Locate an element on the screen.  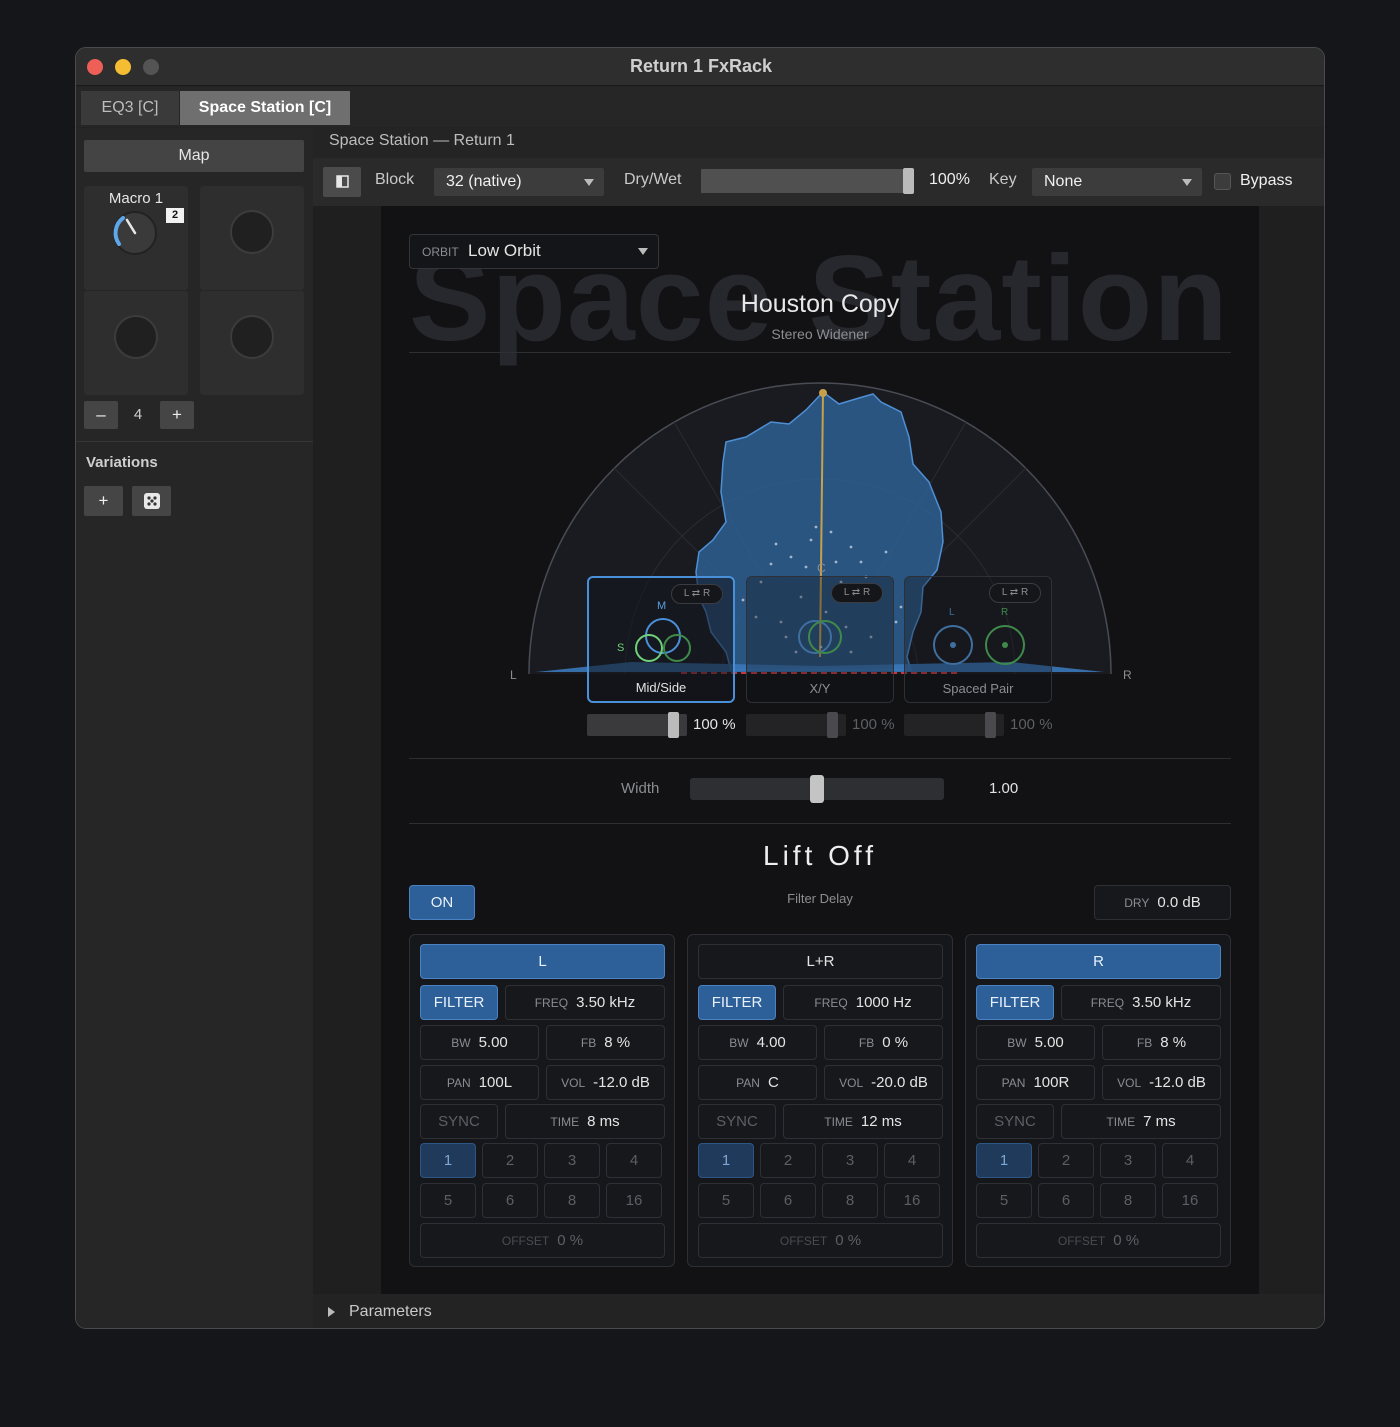
mode-xy: L ⇄ R X/Y is located at coordinates (820, 639).